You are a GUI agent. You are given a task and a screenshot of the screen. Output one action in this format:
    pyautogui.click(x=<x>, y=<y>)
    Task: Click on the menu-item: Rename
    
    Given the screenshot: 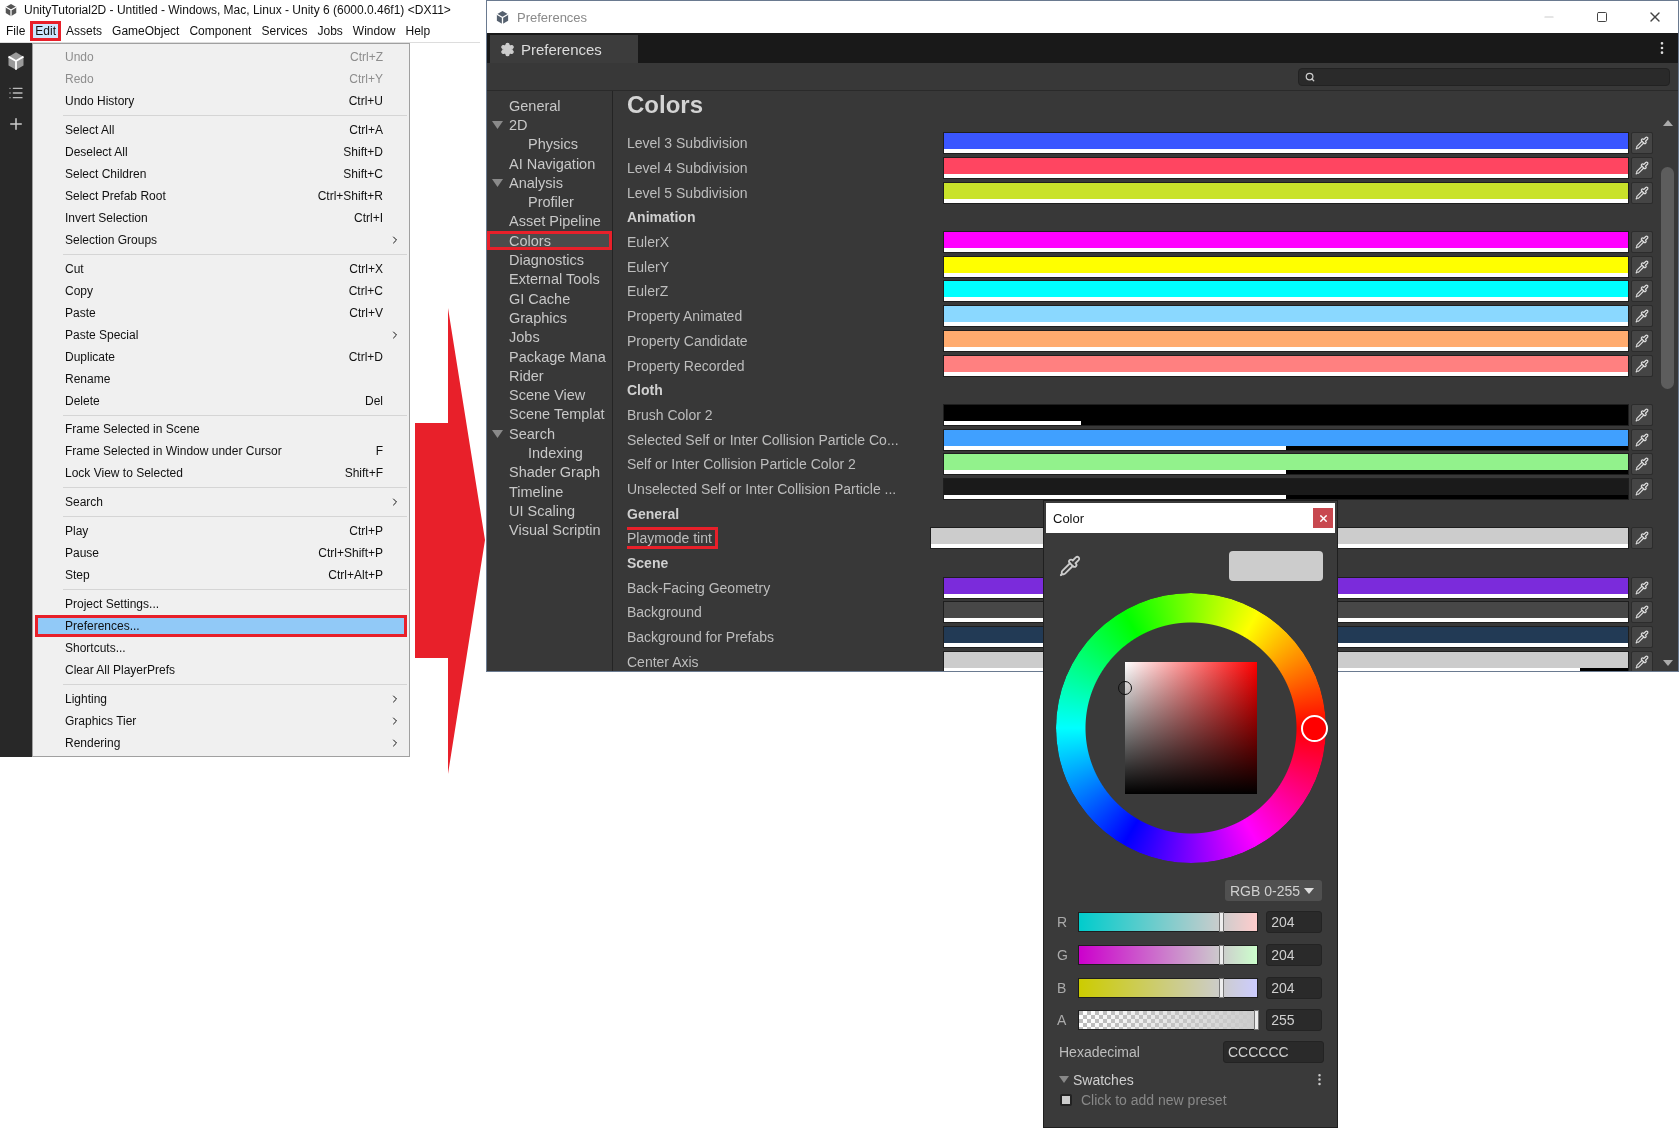 What is the action you would take?
    pyautogui.click(x=221, y=378)
    